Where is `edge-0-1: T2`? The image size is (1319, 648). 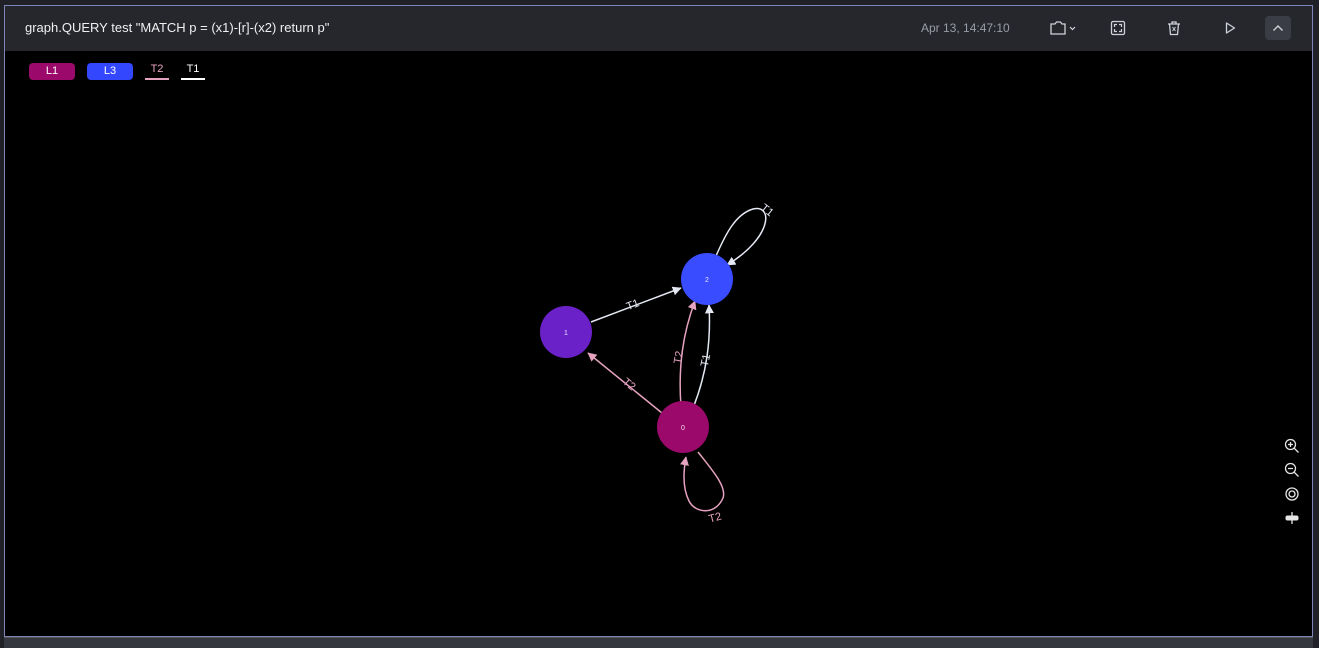 edge-0-1: T2 is located at coordinates (625, 383).